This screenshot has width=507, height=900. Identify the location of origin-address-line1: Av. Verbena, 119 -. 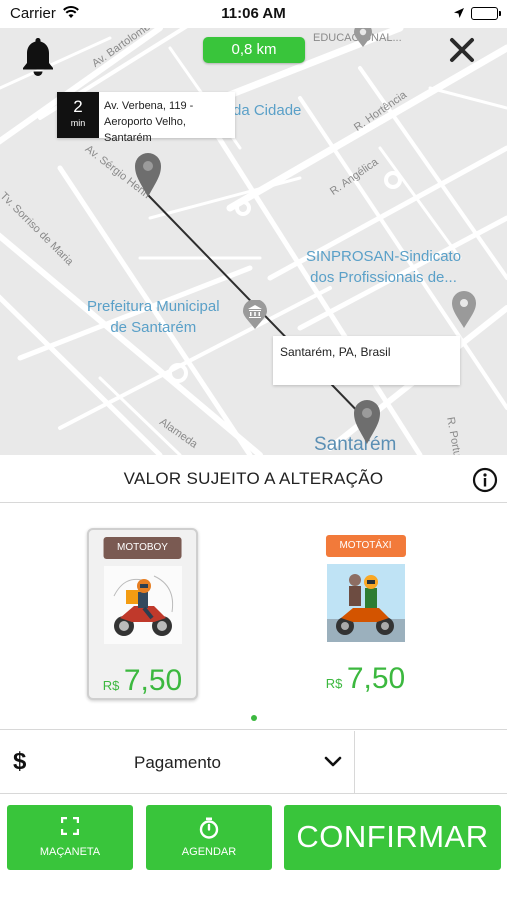
(149, 106).